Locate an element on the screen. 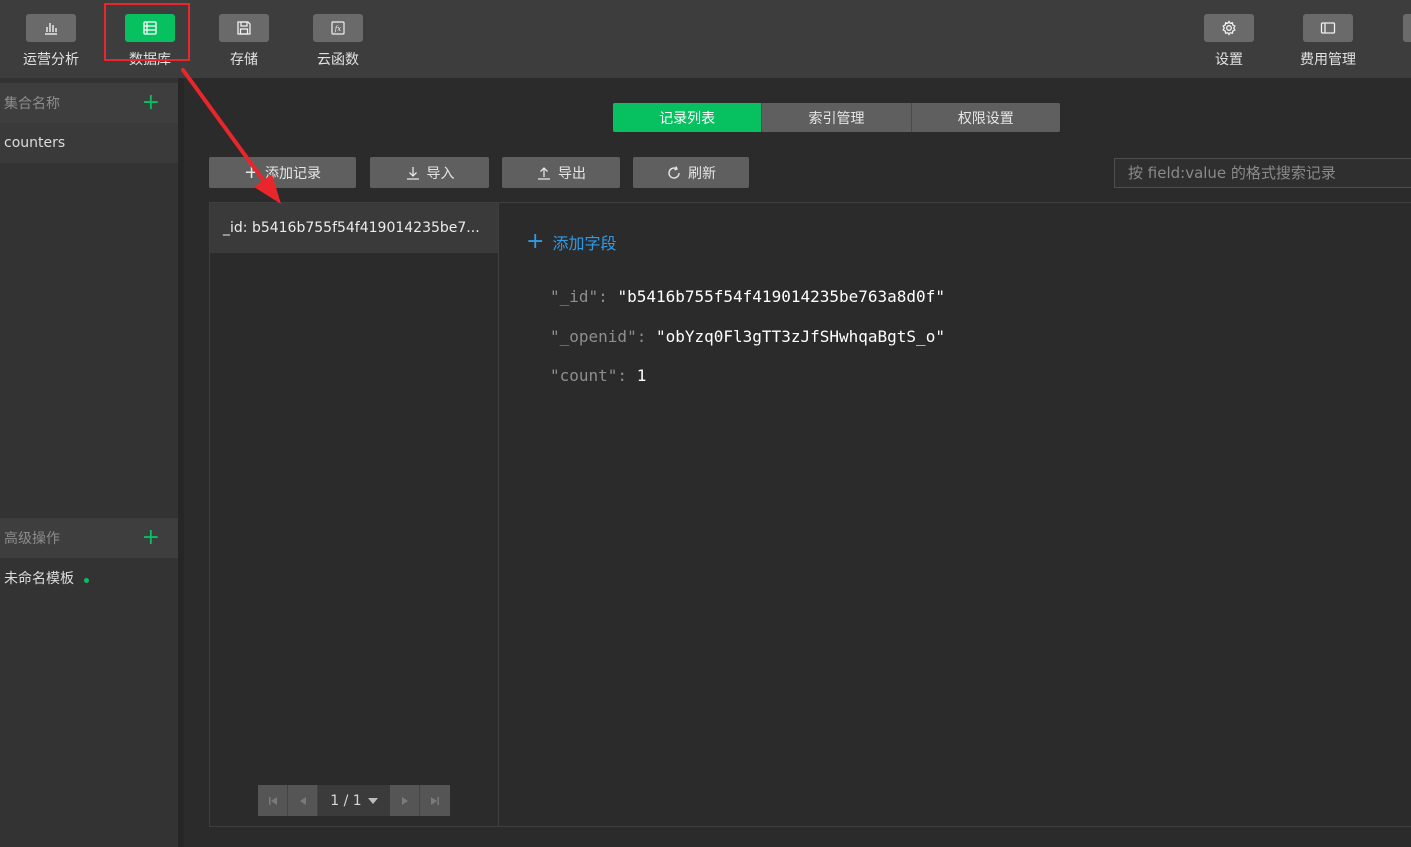  field-value: "b5416b755f54f419014235be763a8d0f" is located at coordinates (781, 296).